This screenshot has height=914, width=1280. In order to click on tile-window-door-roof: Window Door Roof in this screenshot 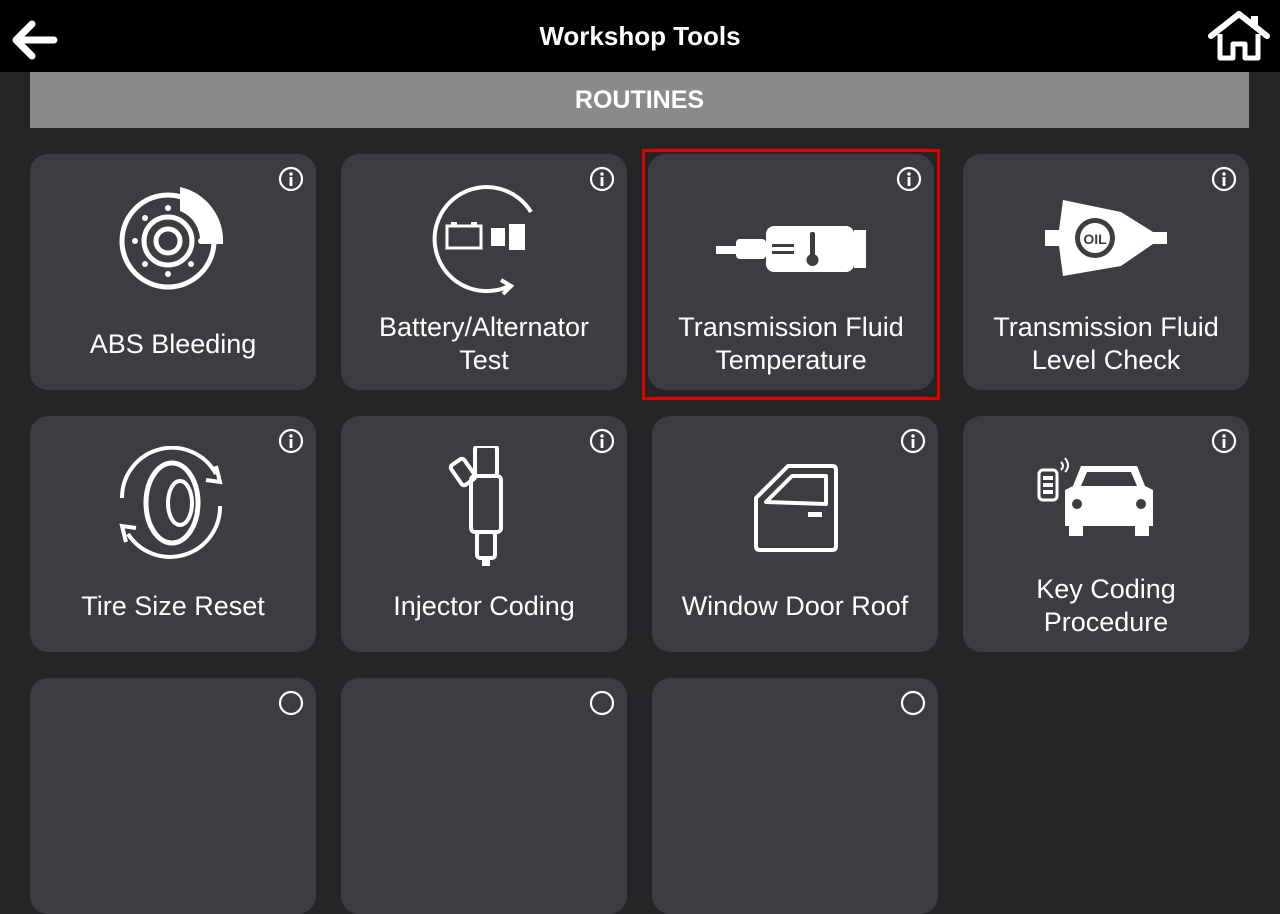, I will do `click(795, 534)`.